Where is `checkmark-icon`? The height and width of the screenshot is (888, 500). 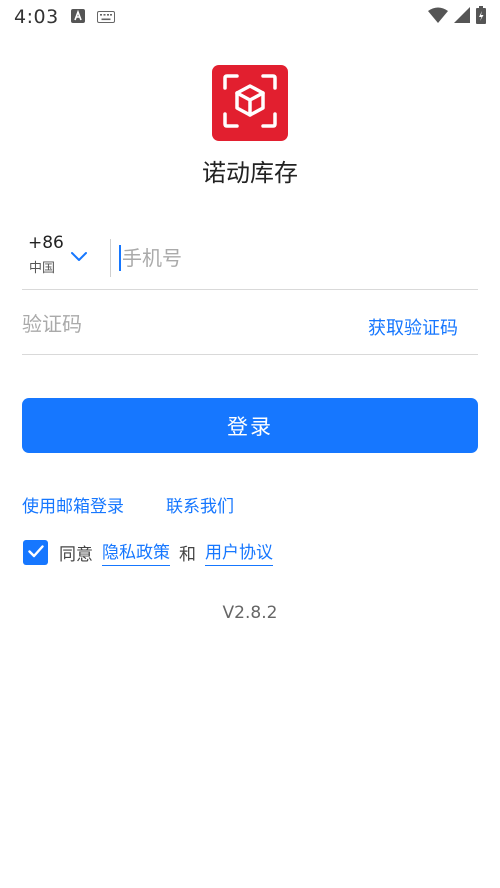
checkmark-icon is located at coordinates (35, 552).